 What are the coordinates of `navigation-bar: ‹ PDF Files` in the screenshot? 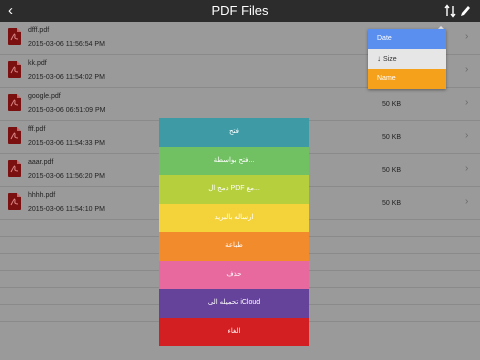 It's located at (240, 11).